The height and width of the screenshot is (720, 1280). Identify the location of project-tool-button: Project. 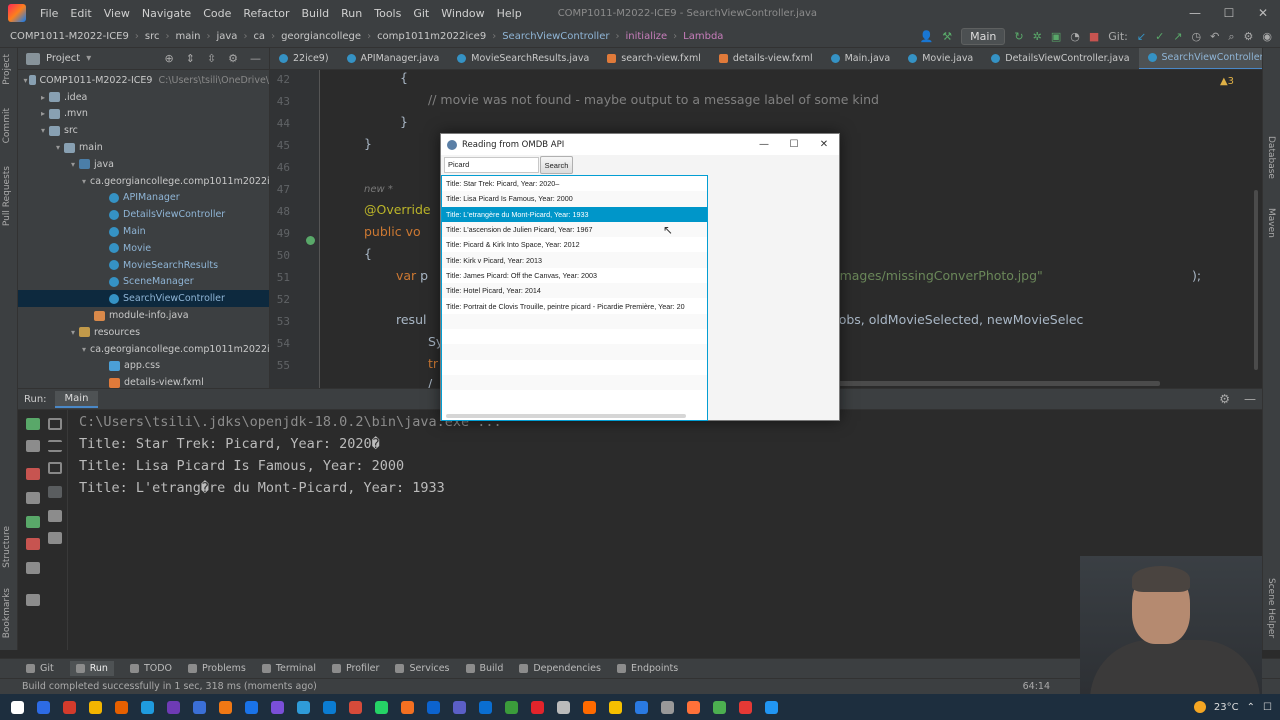
(7, 69).